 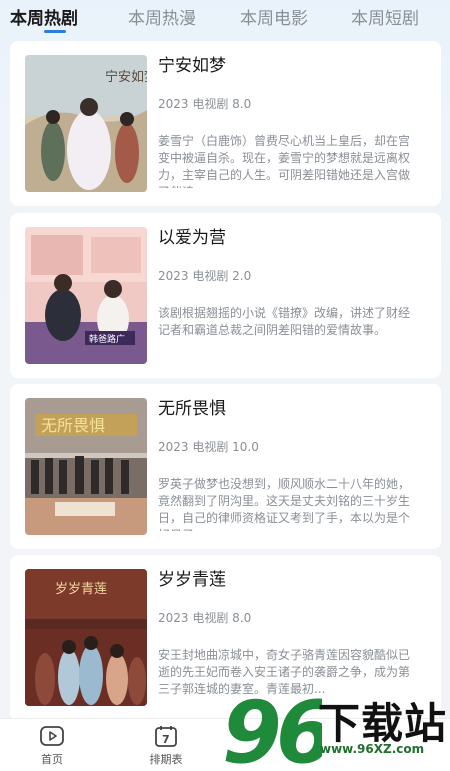 I want to click on poster-image: 岁岁青莲, so click(x=86, y=637).